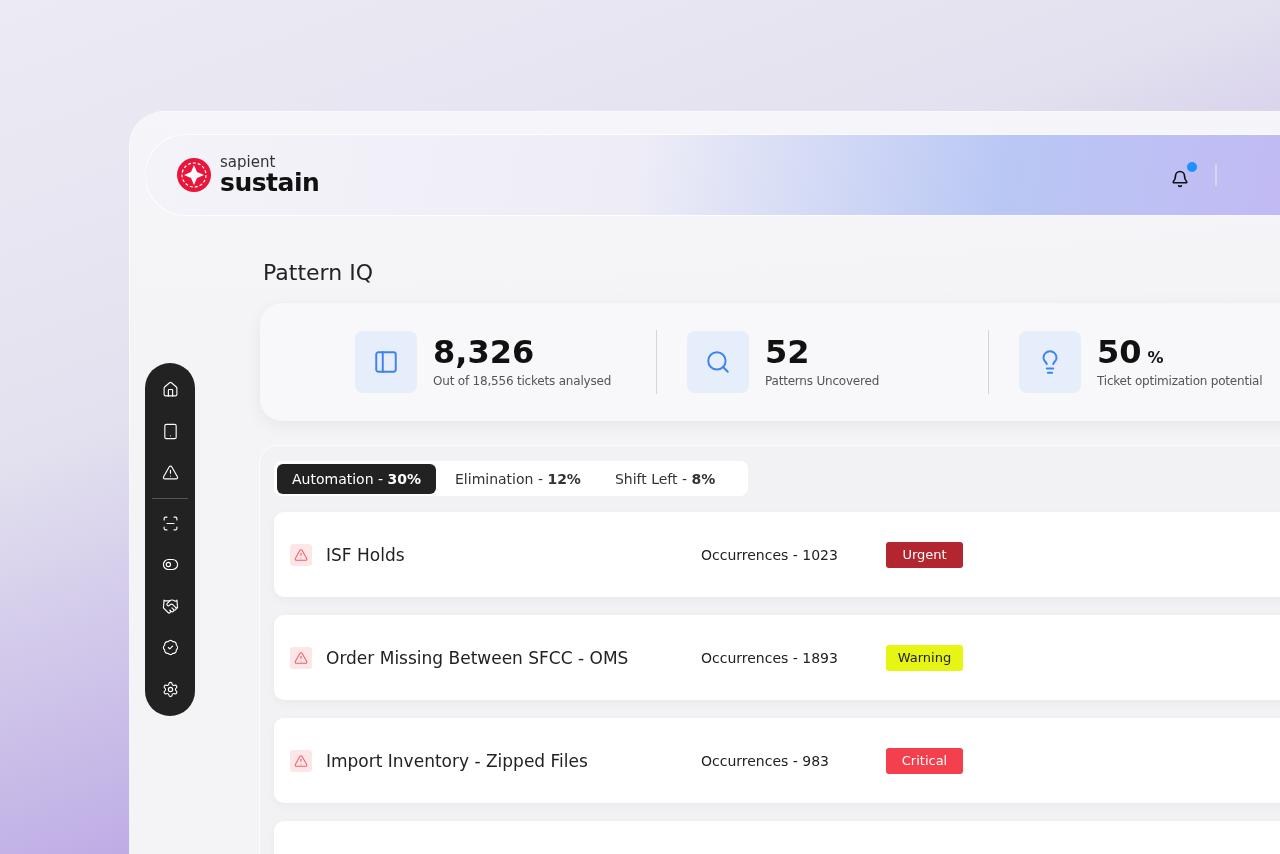 Image resolution: width=1280 pixels, height=854 pixels. What do you see at coordinates (457, 760) in the screenshot?
I see `pattern-title: Import Inventory - Zipped Files` at bounding box center [457, 760].